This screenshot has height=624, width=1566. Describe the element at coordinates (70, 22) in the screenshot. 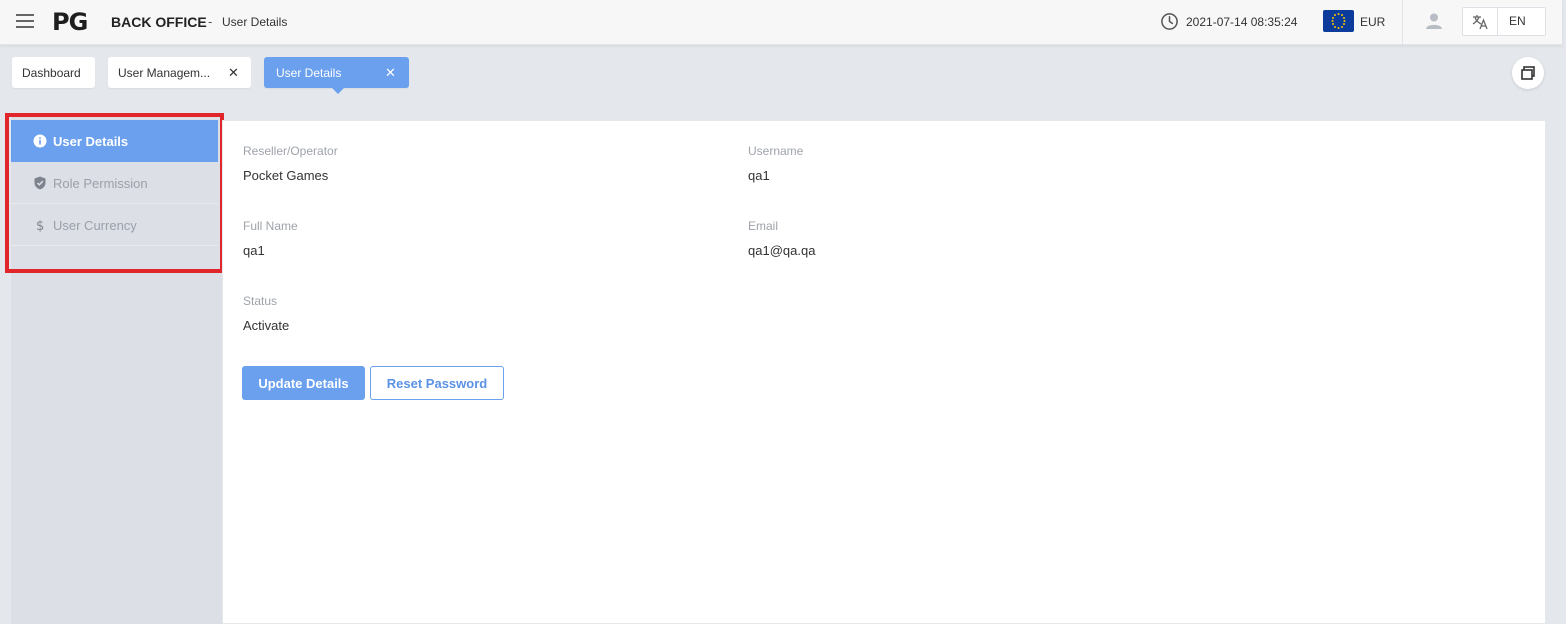

I see `pg-logo: PG` at that location.